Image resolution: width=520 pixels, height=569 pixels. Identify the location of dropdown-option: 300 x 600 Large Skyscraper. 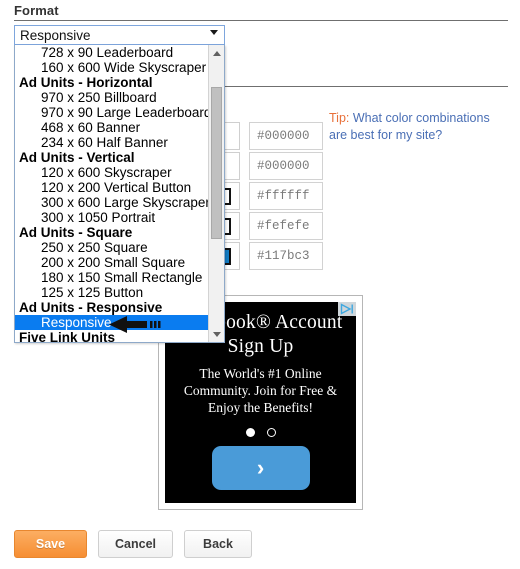
(111, 202).